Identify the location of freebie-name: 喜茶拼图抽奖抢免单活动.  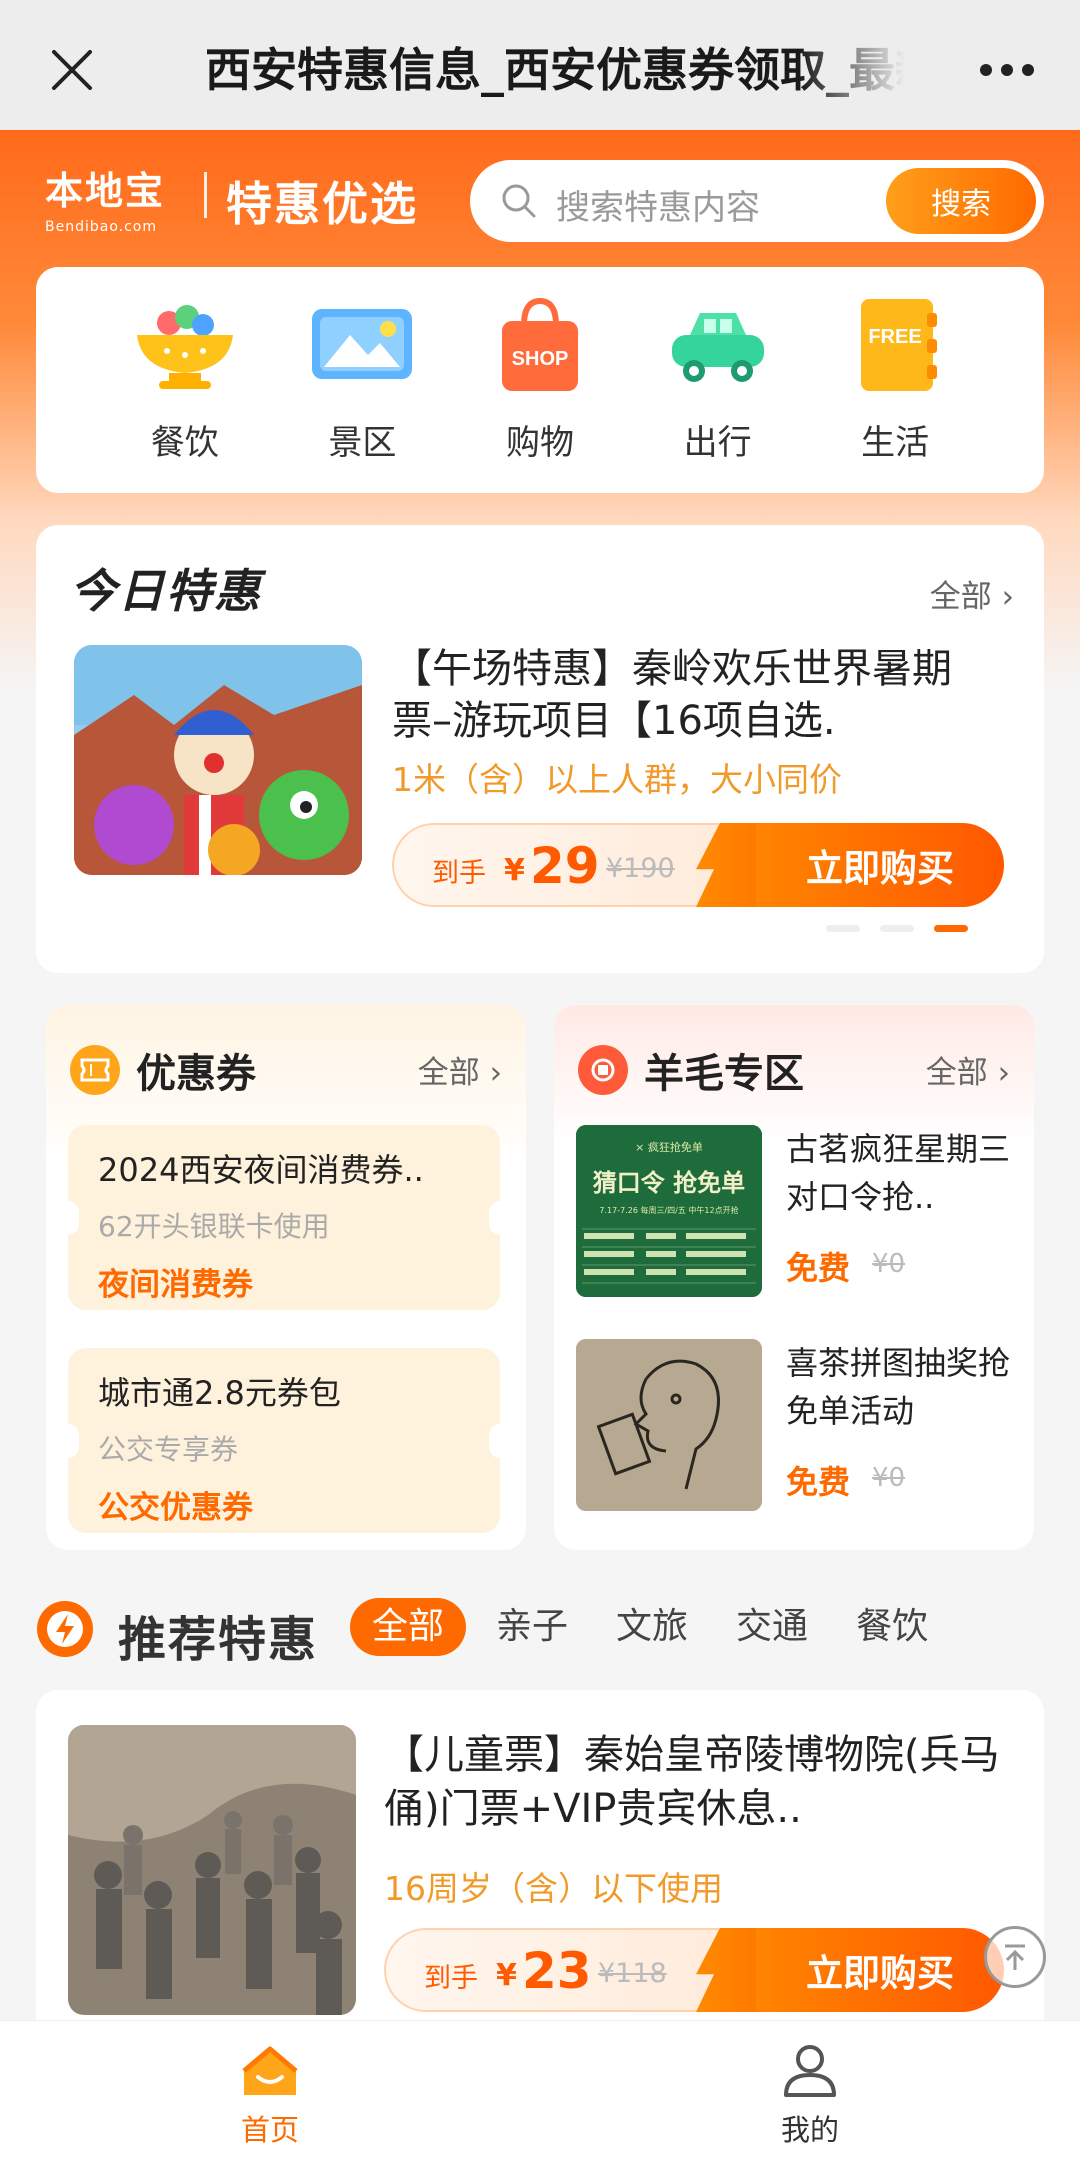
(898, 1387).